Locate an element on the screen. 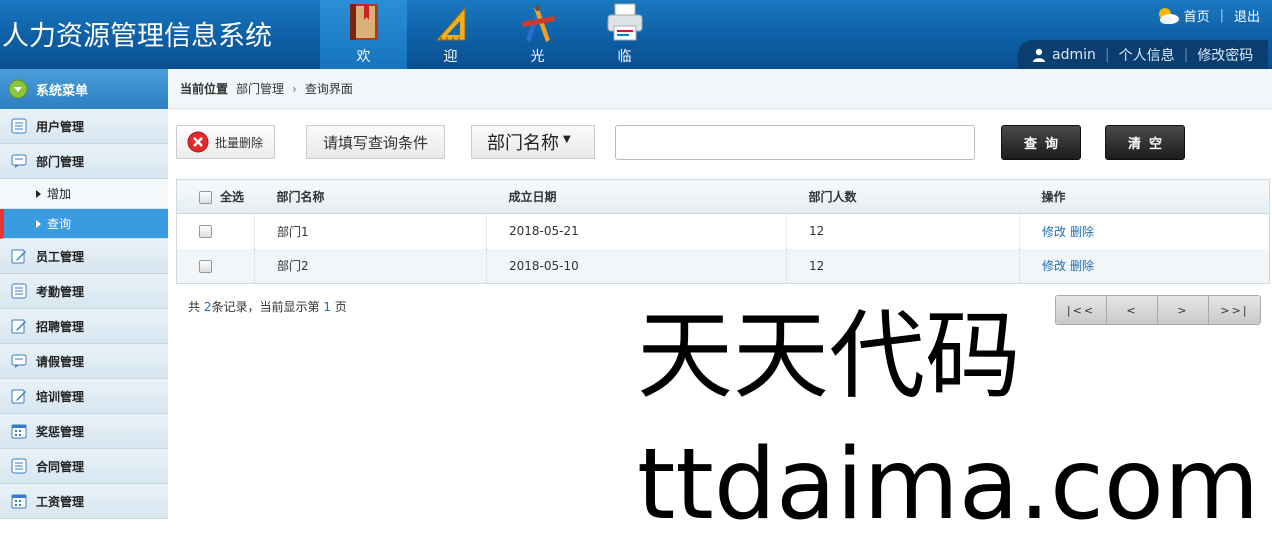 This screenshot has height=542, width=1272. cell-count: 12 is located at coordinates (903, 231).